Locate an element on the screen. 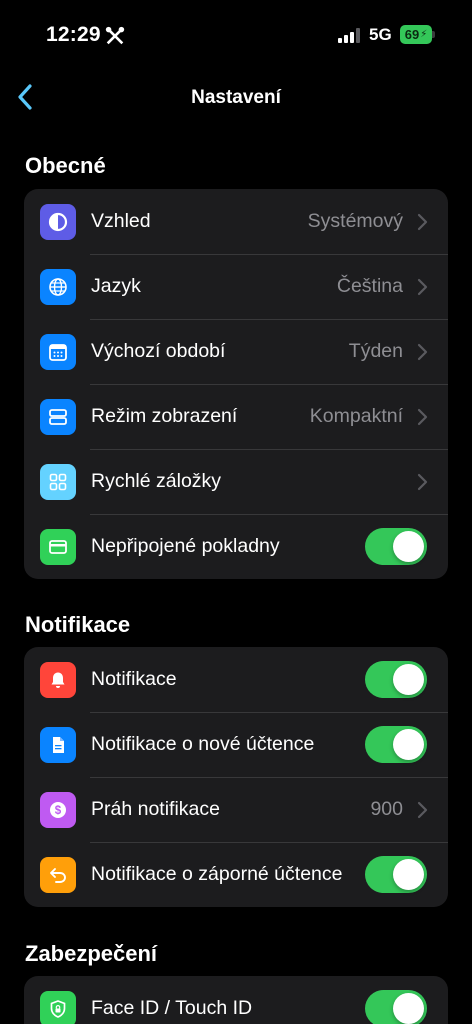 The height and width of the screenshot is (1024, 472). section-header-notifications: Notifikace is located at coordinates (78, 624).